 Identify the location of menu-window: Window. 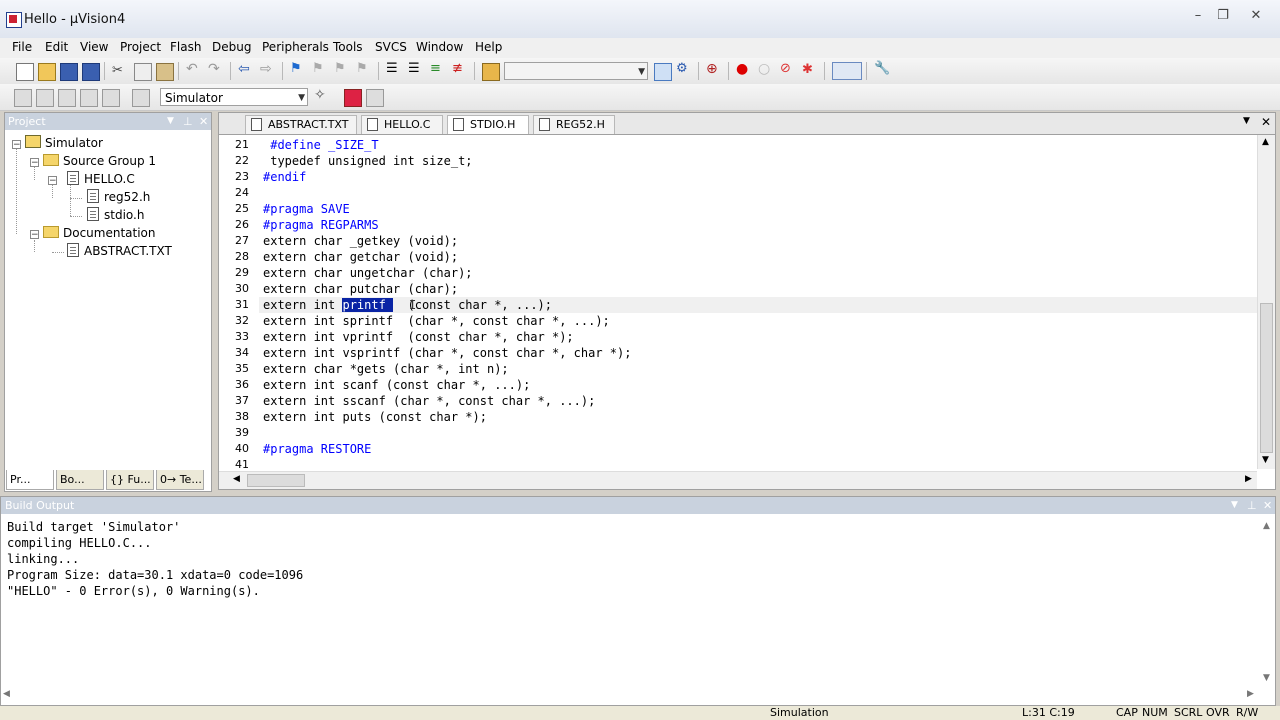
(439, 47).